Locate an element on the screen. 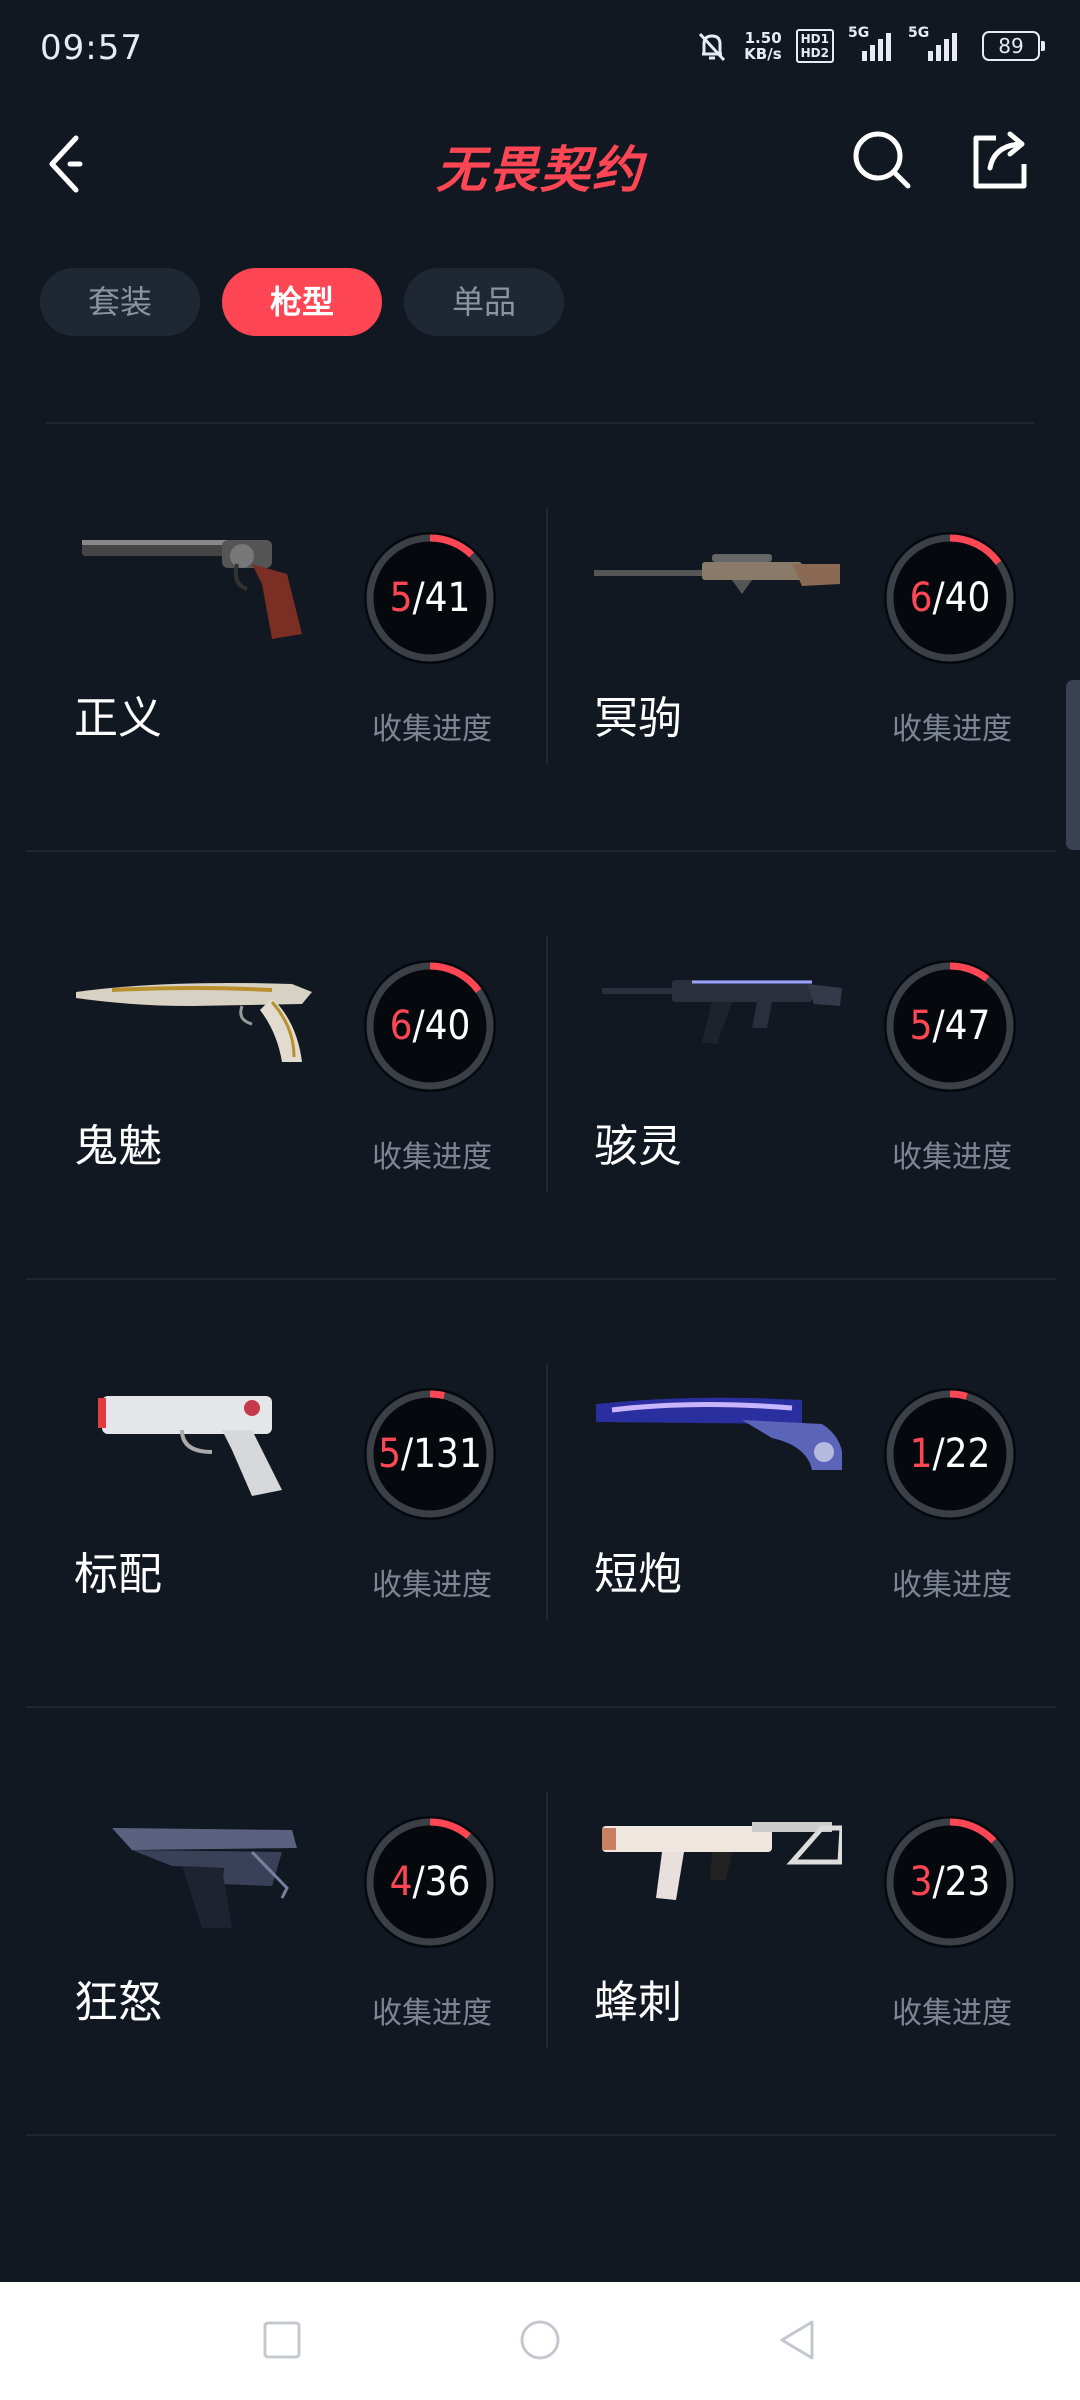 The height and width of the screenshot is (2400, 1080). sniper-rifle-icon is located at coordinates (717, 574).